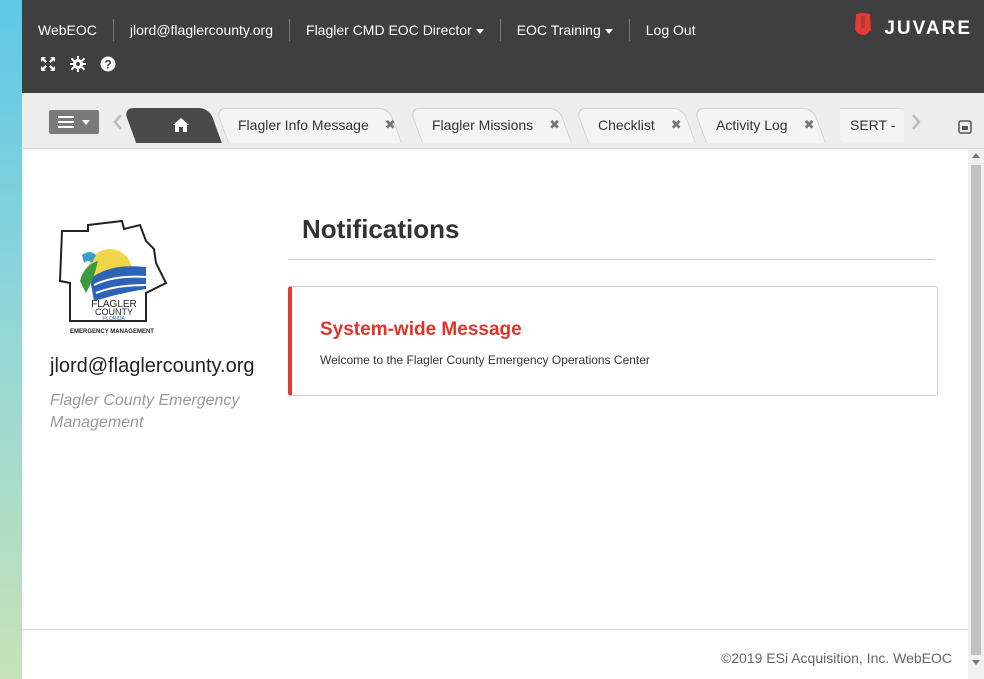 The width and height of the screenshot is (984, 679). Describe the element at coordinates (976, 662) in the screenshot. I see `scroll-down-icon` at that location.